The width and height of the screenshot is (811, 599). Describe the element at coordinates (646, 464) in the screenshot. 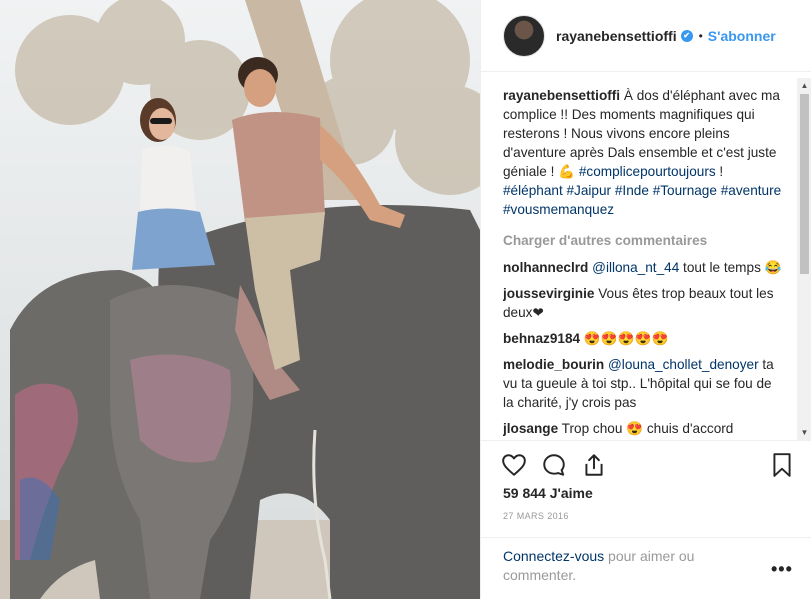

I see `post-actions-bar` at that location.